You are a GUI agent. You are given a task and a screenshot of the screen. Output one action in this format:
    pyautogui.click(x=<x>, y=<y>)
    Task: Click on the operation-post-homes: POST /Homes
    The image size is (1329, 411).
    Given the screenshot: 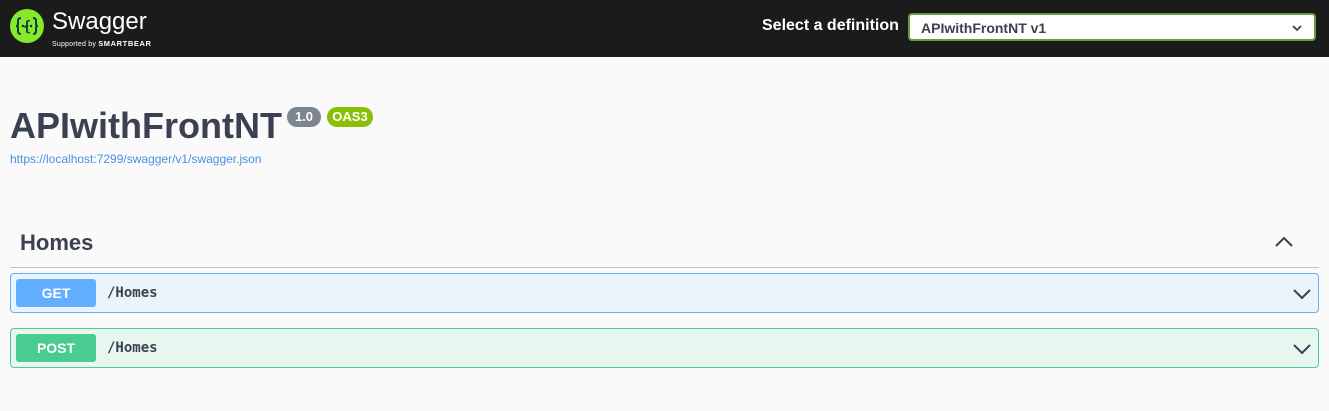 What is the action you would take?
    pyautogui.click(x=664, y=348)
    